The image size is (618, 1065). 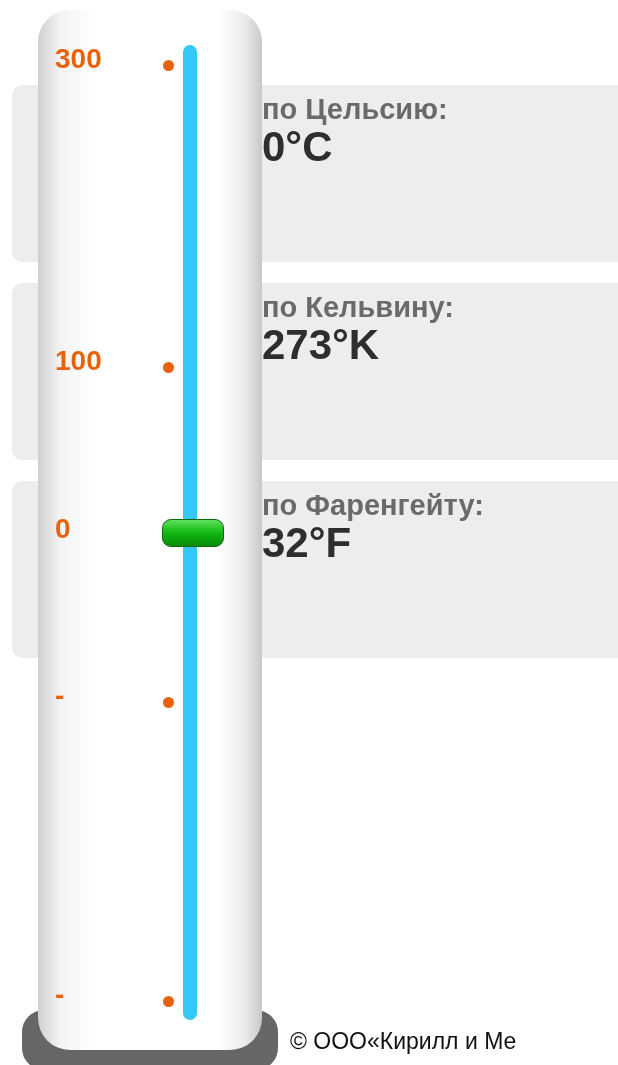 What do you see at coordinates (307, 543) in the screenshot?
I see `reading-value: 32°F` at bounding box center [307, 543].